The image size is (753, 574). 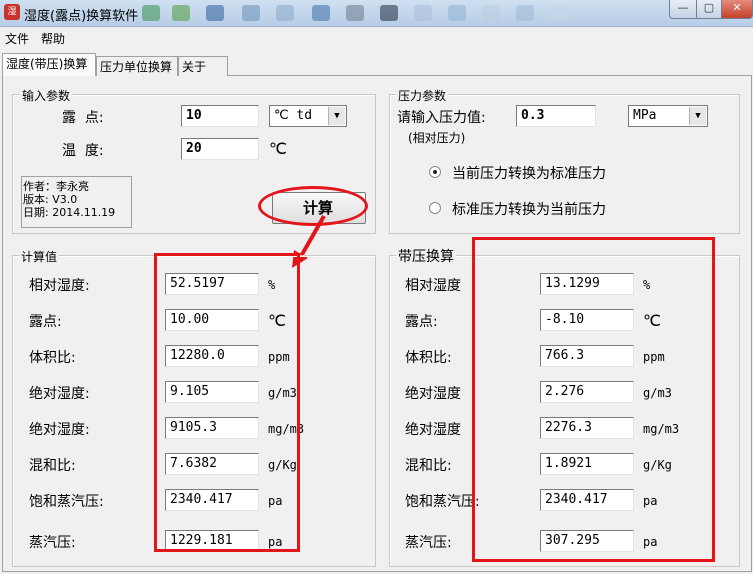 I want to click on pressure-params-legend: 压力参数, so click(x=422, y=95).